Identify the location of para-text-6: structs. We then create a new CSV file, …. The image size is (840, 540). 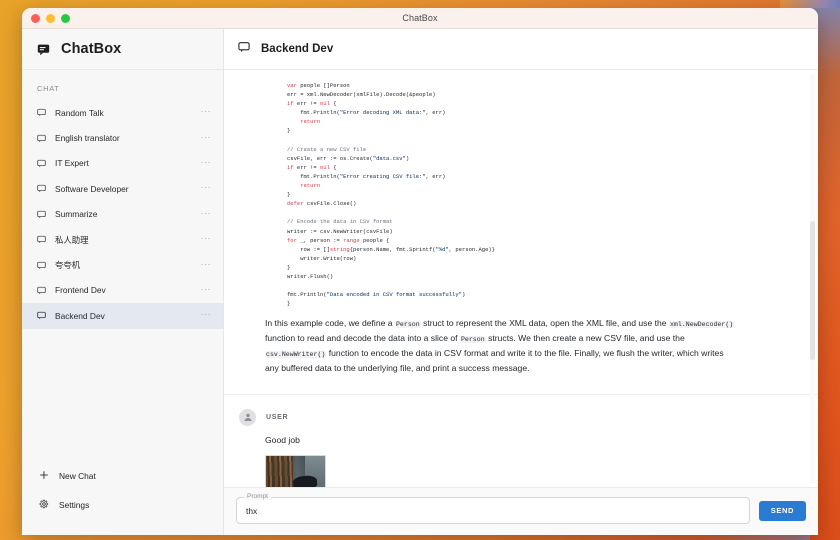
(585, 338).